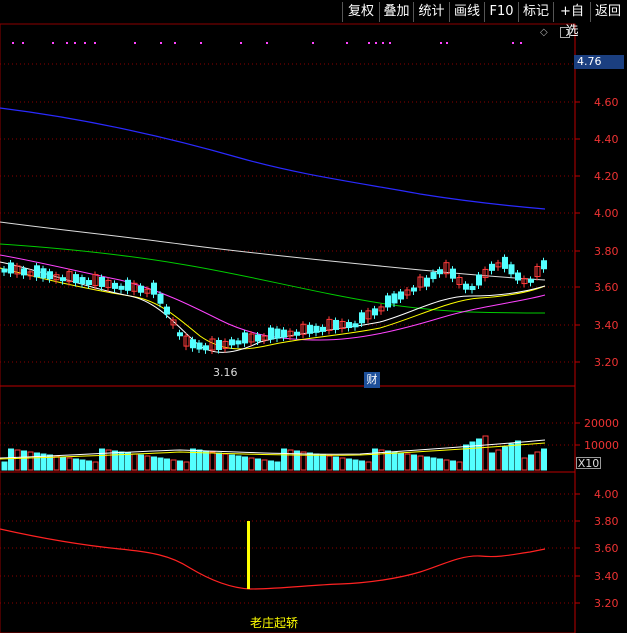 The width and height of the screenshot is (627, 633). Describe the element at coordinates (274, 623) in the screenshot. I see `event-label: 老庄起轿` at that location.